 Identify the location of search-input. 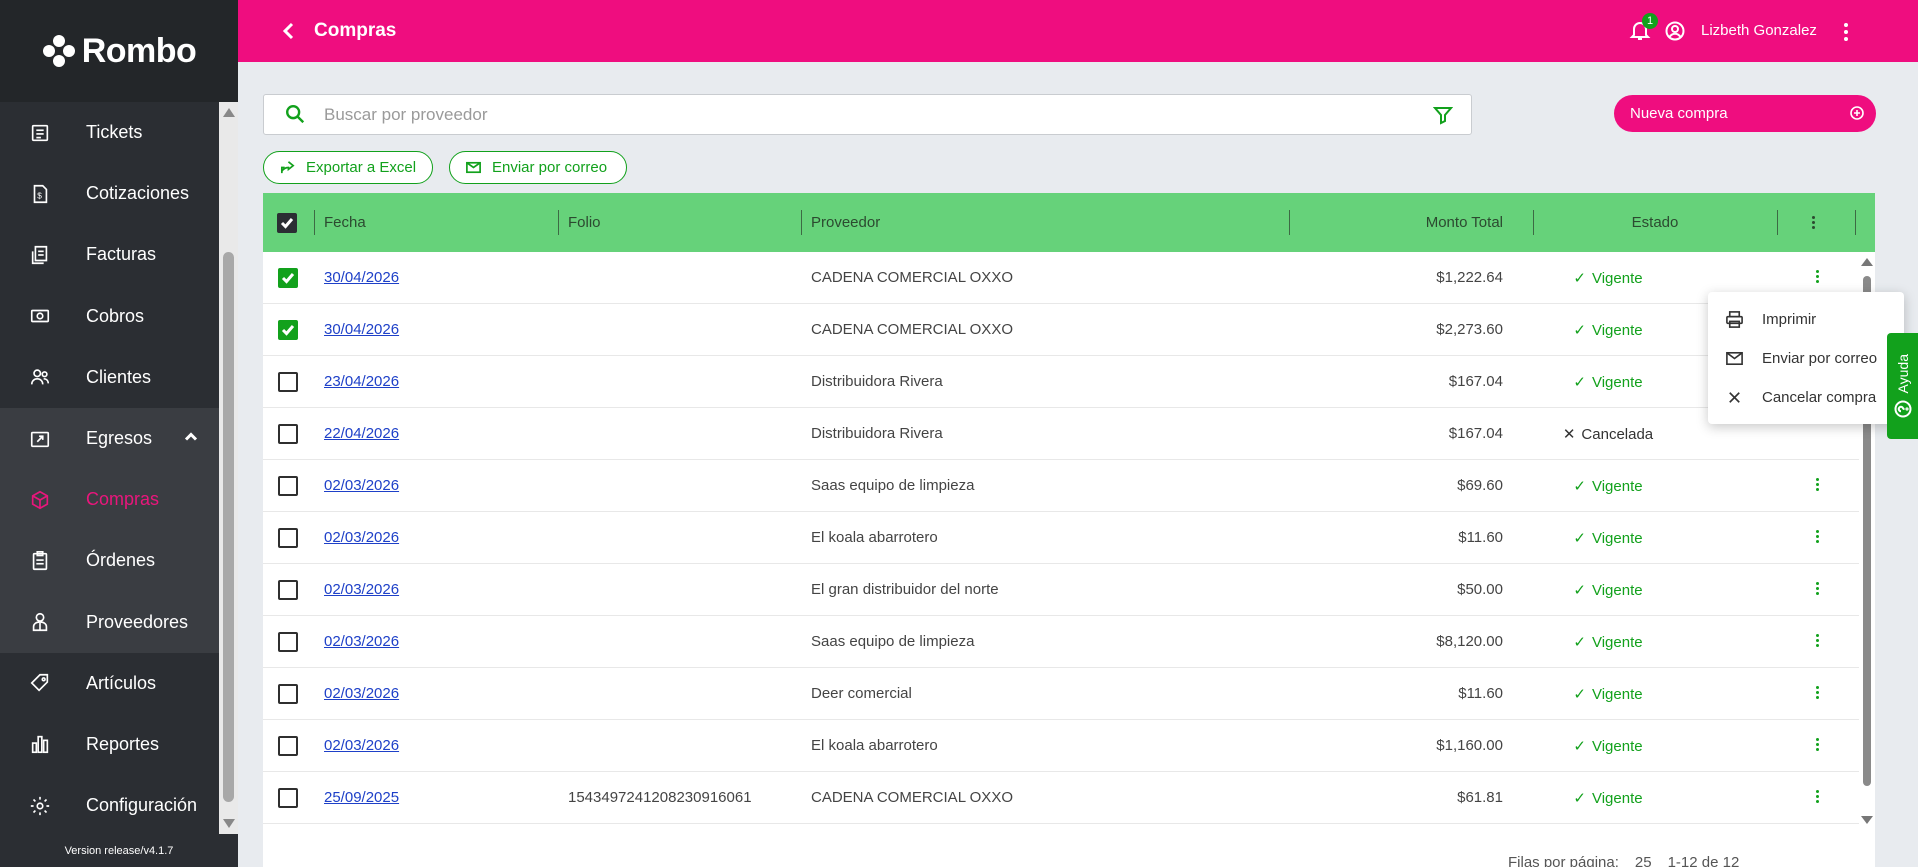
(864, 114).